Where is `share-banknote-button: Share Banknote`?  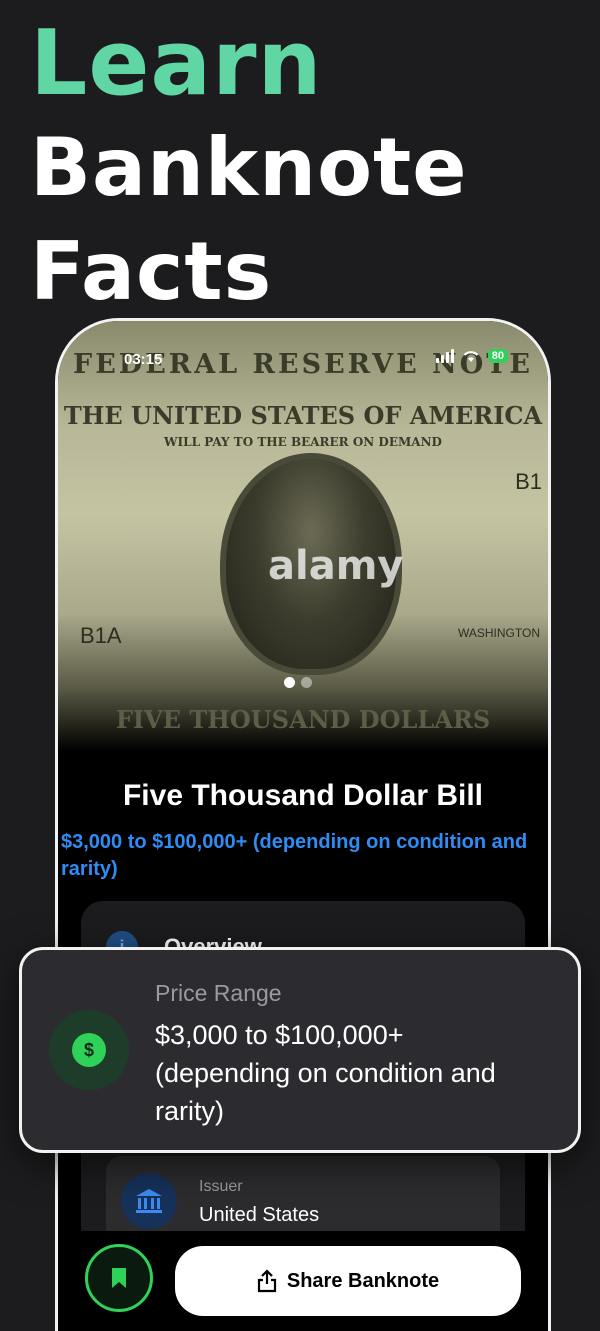
share-banknote-button: Share Banknote is located at coordinates (348, 1281).